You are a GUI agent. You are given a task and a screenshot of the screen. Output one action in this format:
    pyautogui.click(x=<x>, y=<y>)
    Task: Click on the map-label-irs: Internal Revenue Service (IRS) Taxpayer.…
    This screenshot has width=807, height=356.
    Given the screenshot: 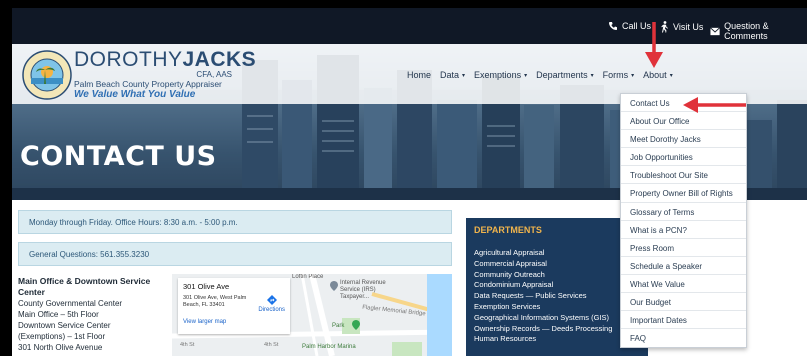 What is the action you would take?
    pyautogui.click(x=363, y=290)
    